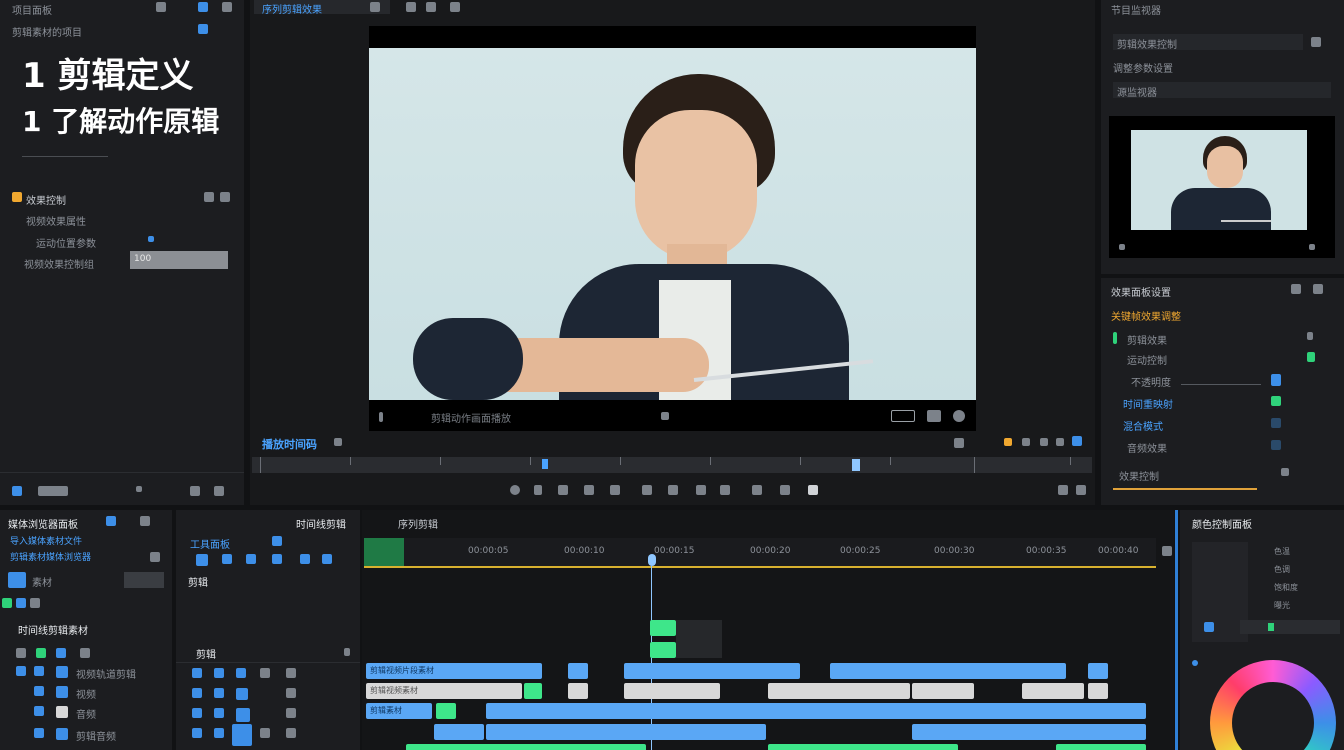 This screenshot has width=1344, height=750. I want to click on insert-icon, so click(701, 490).